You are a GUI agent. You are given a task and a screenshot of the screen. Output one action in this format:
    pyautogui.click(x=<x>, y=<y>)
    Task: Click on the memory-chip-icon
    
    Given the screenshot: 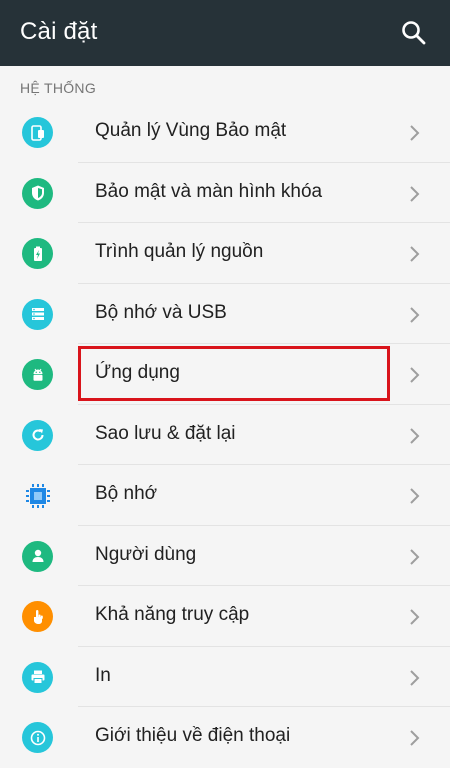 What is the action you would take?
    pyautogui.click(x=37, y=495)
    